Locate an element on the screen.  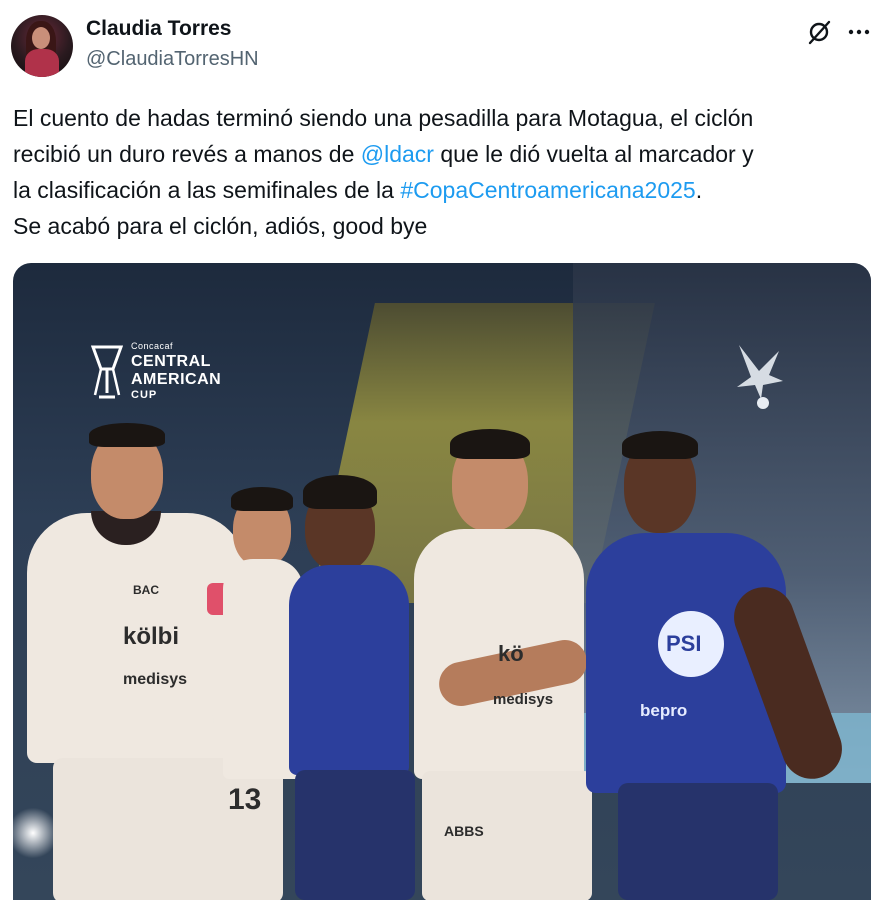
tweet-line-4: Se acabó para el ciclón, adiós, good bye is located at coordinates (220, 226).